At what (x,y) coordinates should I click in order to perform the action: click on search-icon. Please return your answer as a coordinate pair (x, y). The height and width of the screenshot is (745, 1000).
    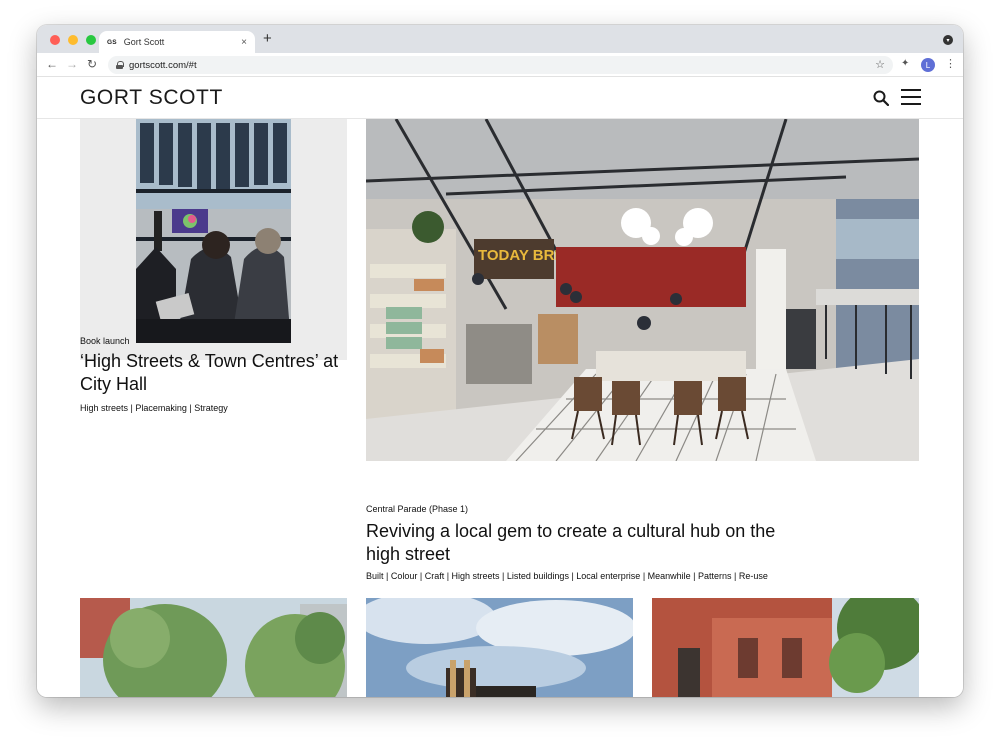
    Looking at the image, I should click on (881, 98).